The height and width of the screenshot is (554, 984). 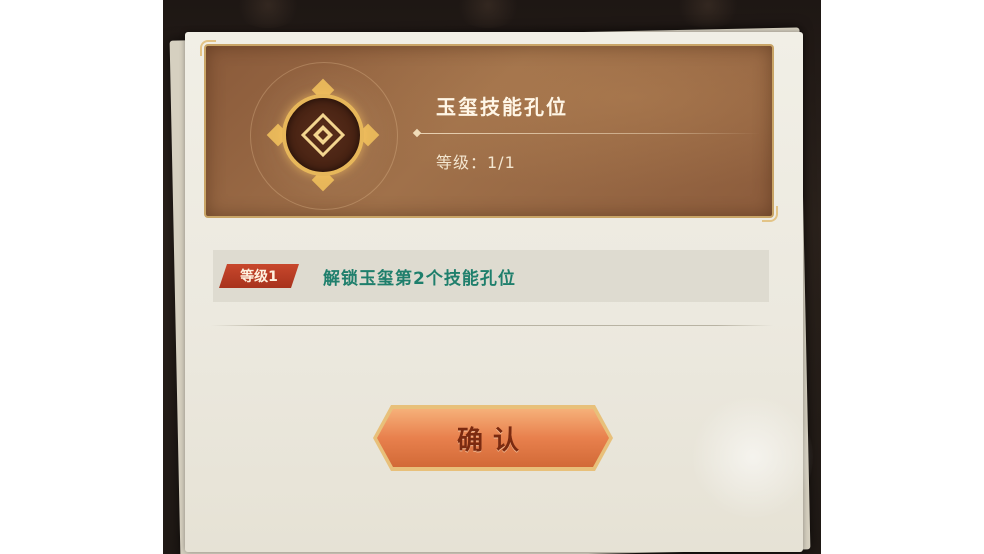 I want to click on header-divider, so click(x=590, y=133).